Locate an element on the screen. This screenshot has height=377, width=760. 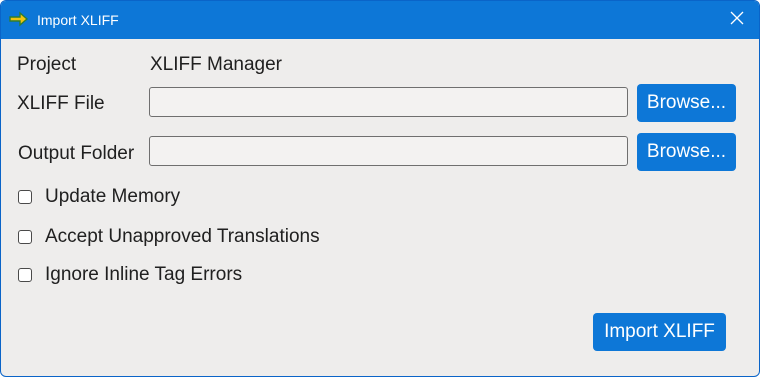
project-label: Project is located at coordinates (47, 64).